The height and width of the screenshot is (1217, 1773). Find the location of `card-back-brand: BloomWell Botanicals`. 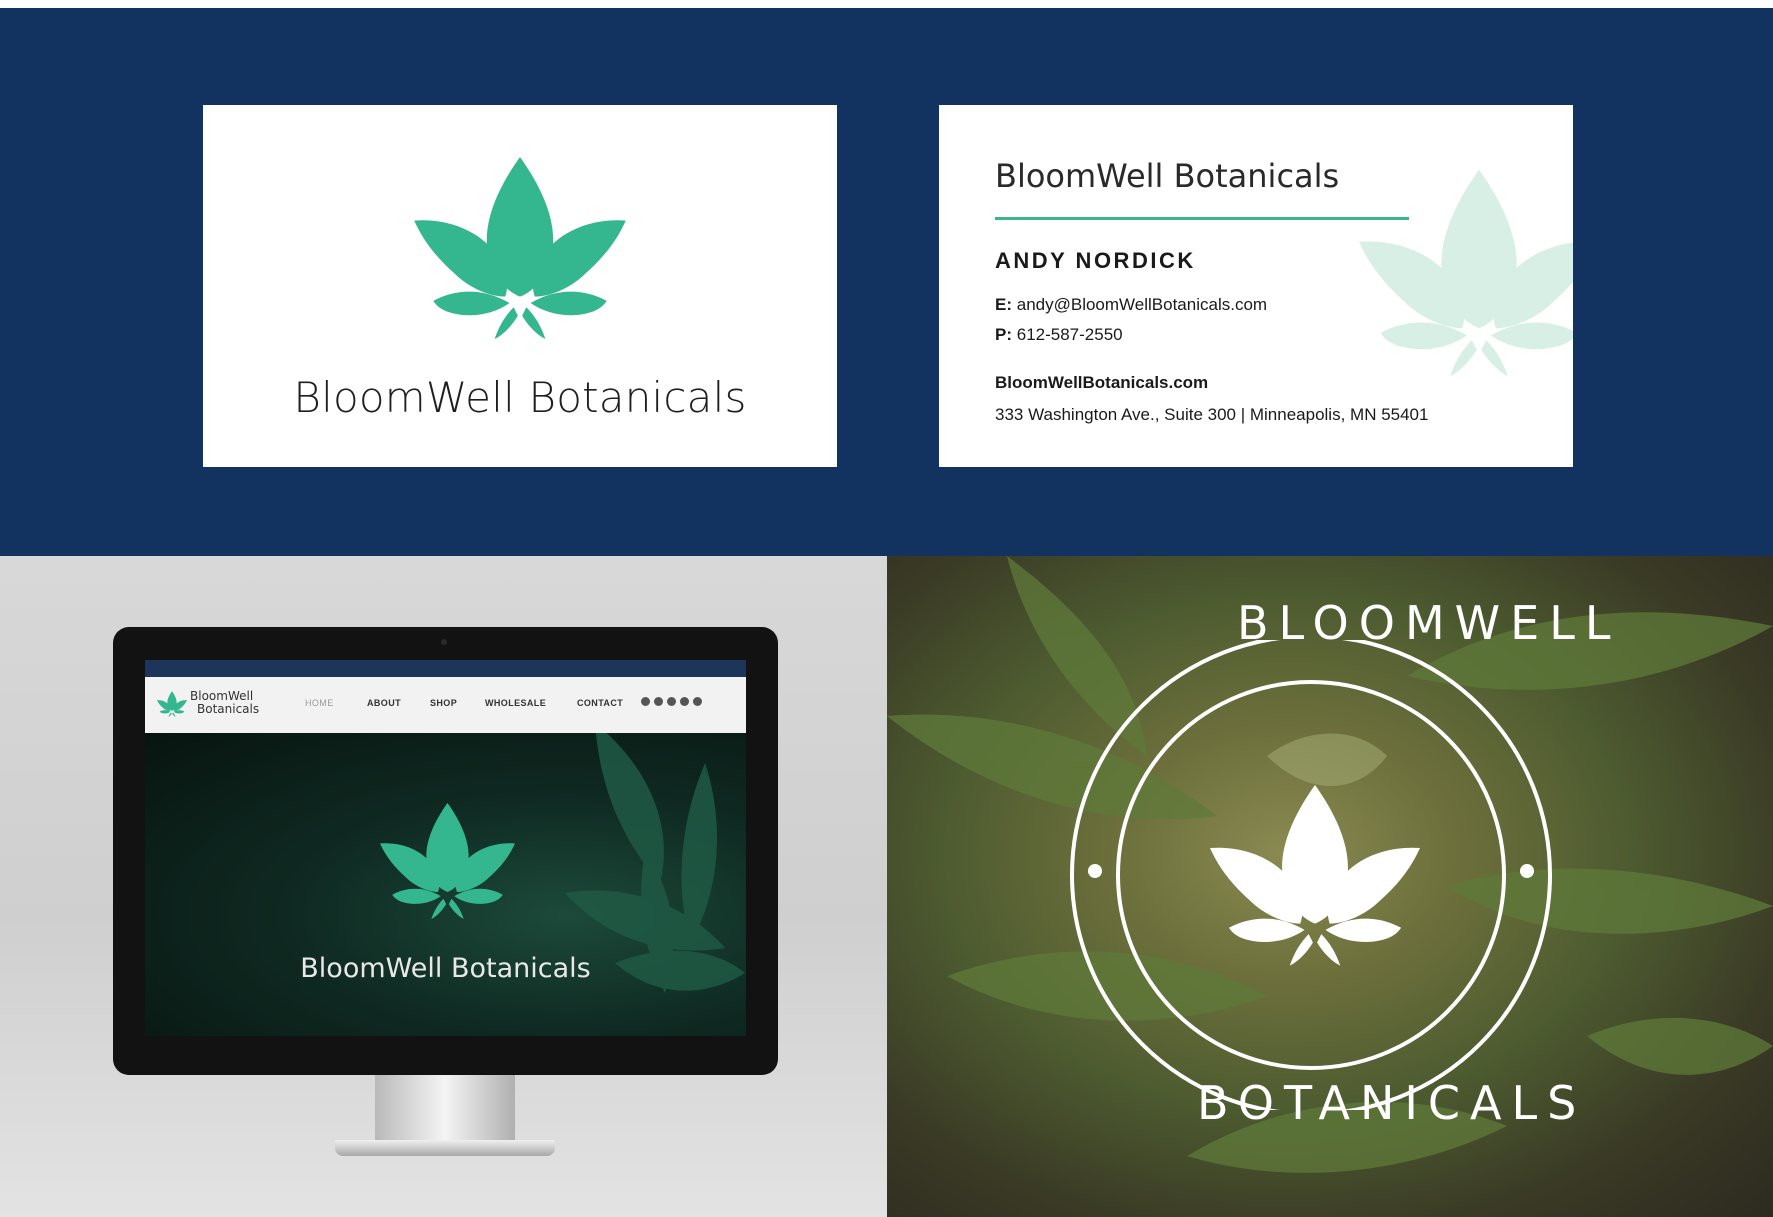

card-back-brand: BloomWell Botanicals is located at coordinates (1167, 176).